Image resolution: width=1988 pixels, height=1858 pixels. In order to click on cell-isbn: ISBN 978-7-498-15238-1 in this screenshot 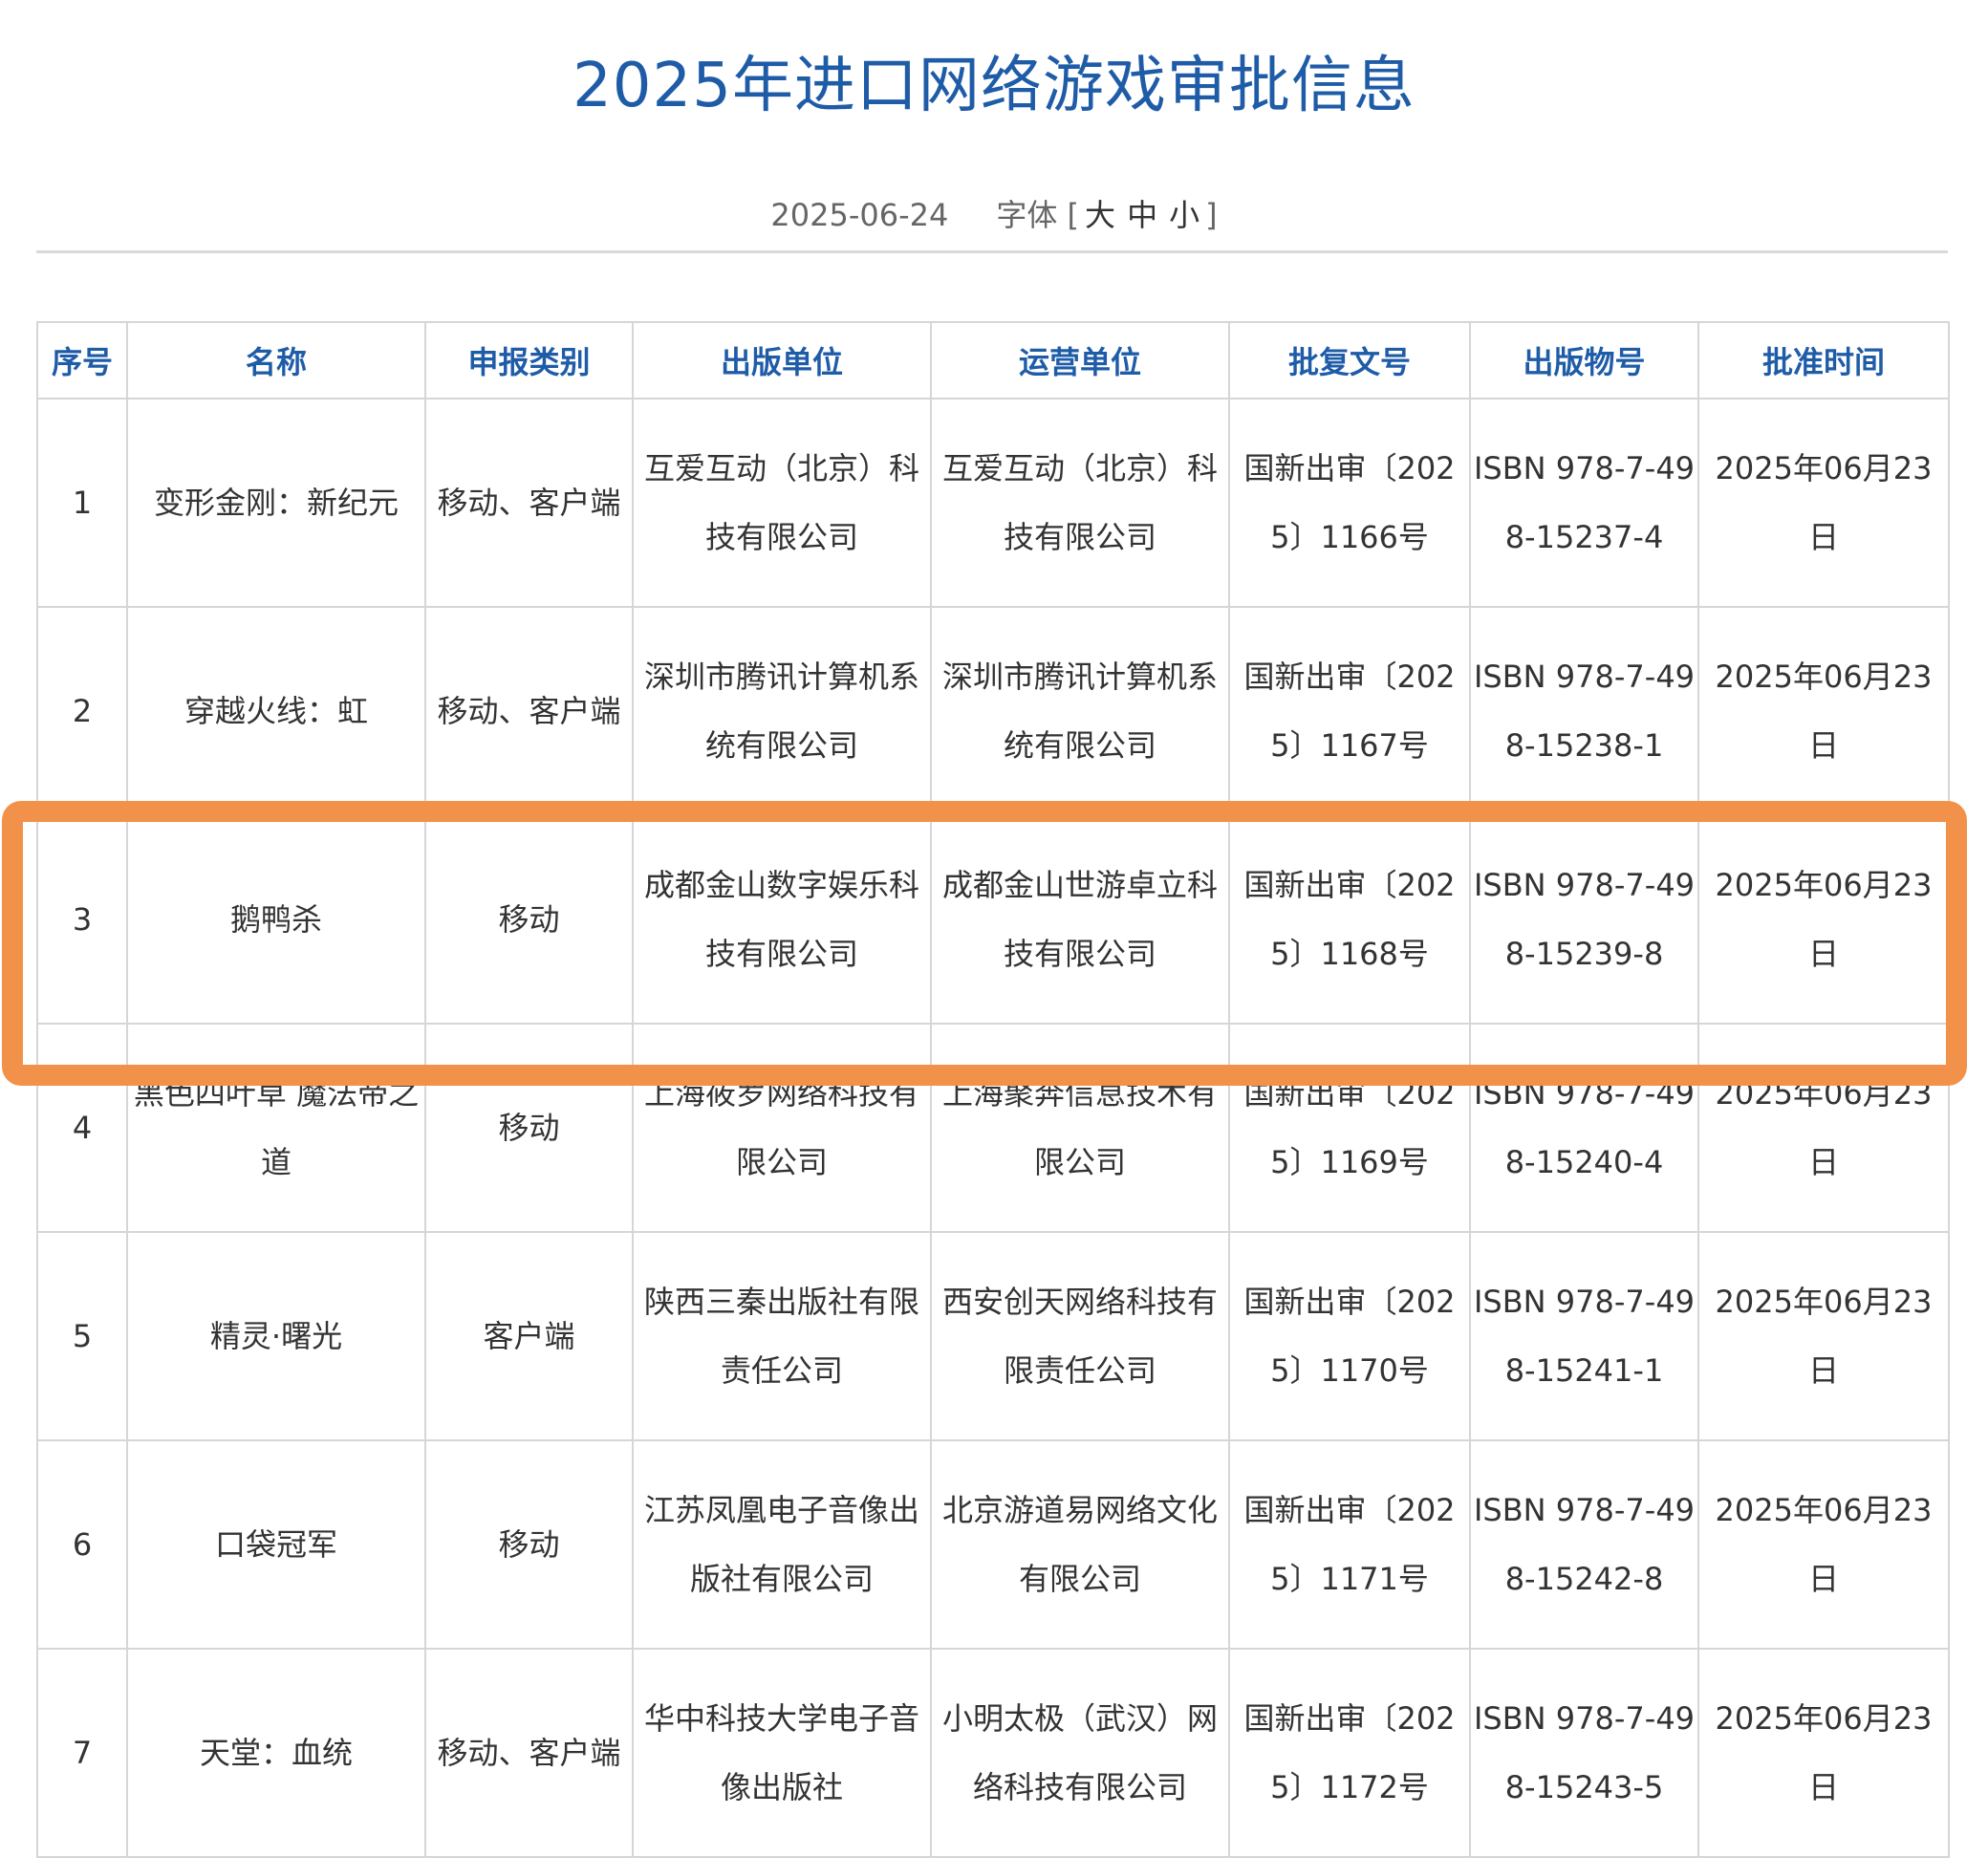, I will do `click(1584, 711)`.